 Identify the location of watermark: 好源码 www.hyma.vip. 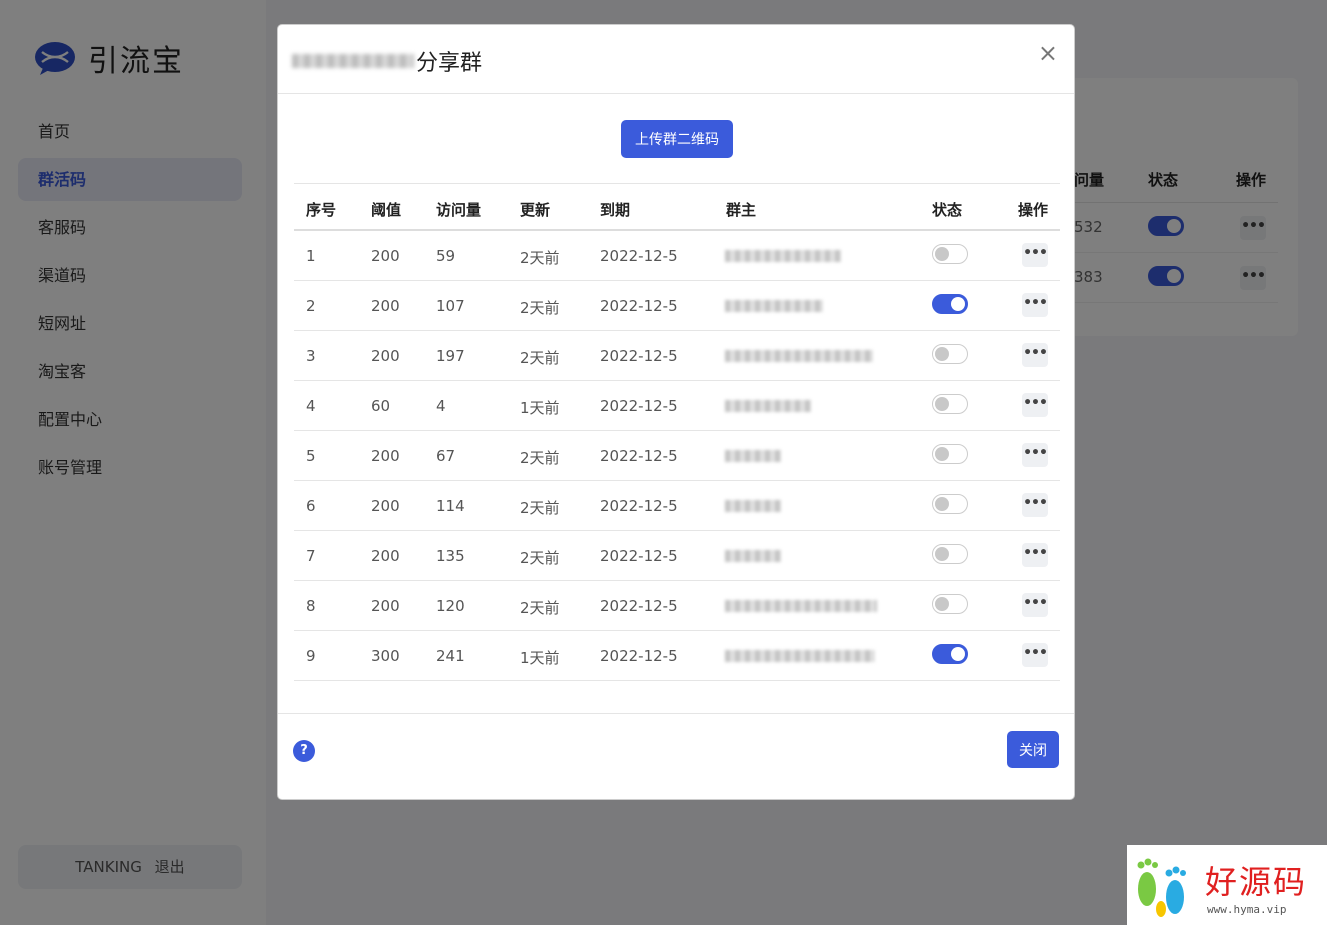
(1227, 885).